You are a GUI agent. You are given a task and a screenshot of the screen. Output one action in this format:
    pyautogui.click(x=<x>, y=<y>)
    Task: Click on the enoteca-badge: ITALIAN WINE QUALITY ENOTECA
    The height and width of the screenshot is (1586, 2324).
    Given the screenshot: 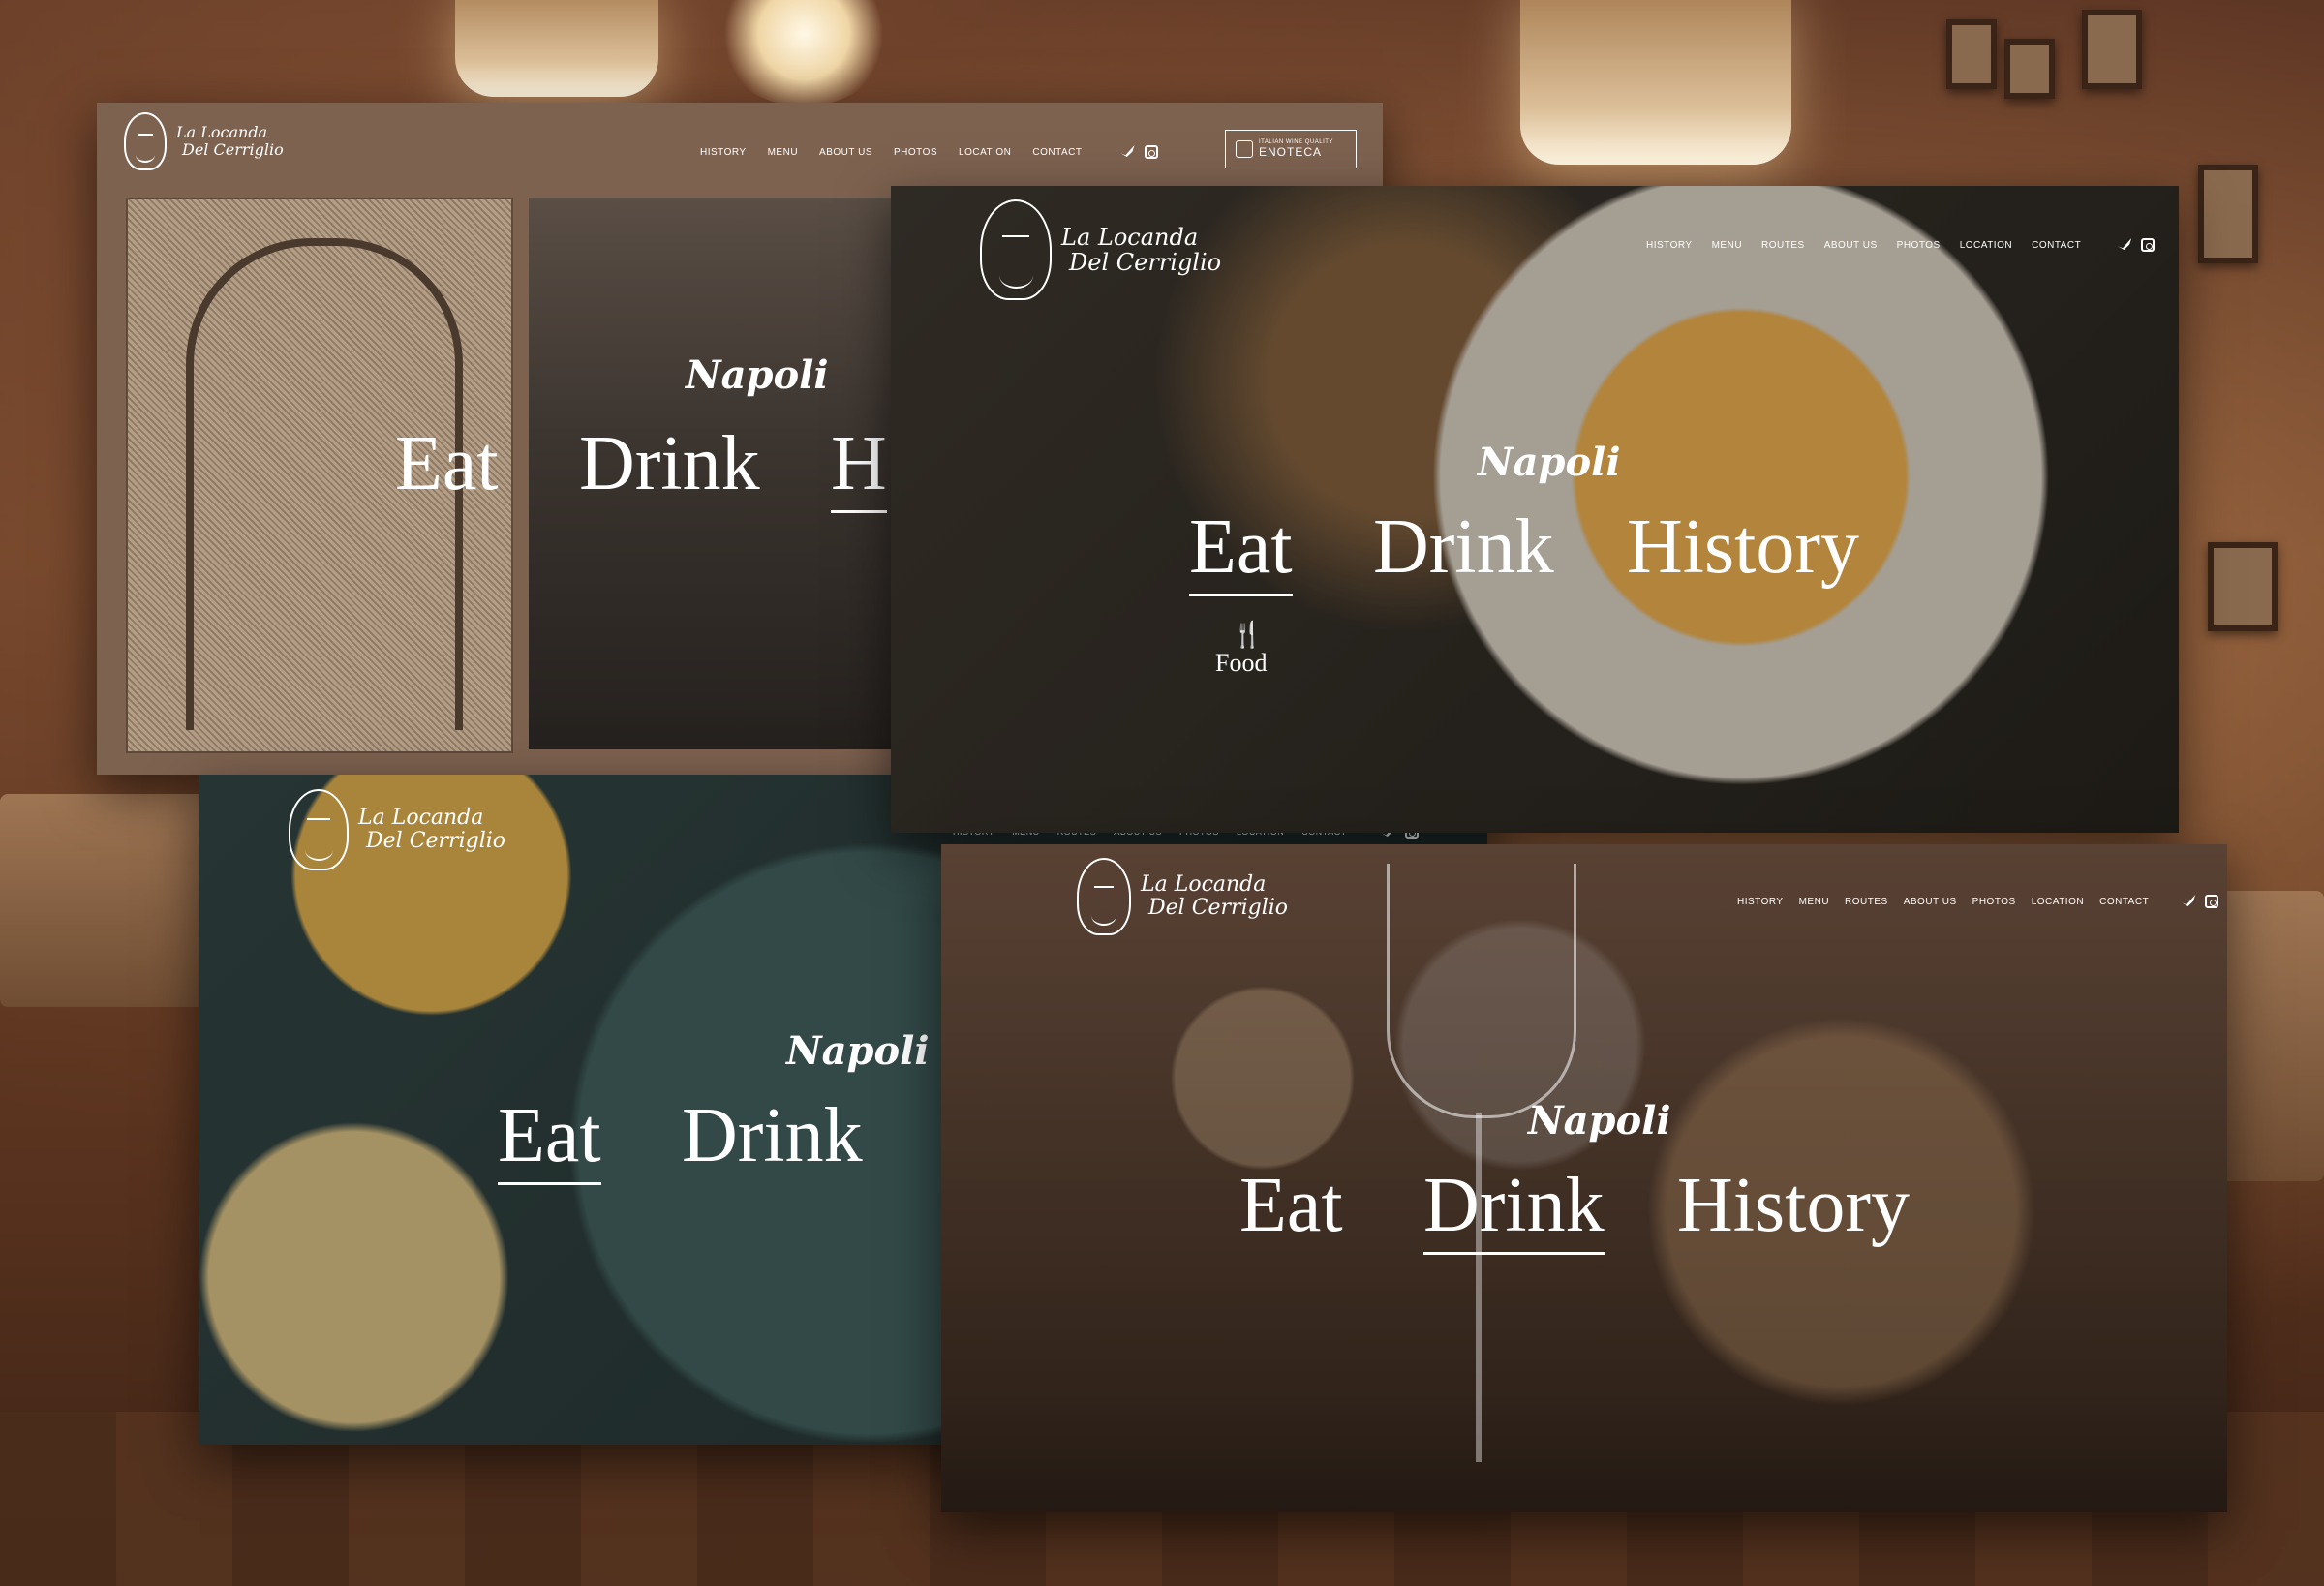 What is the action you would take?
    pyautogui.click(x=1291, y=149)
    